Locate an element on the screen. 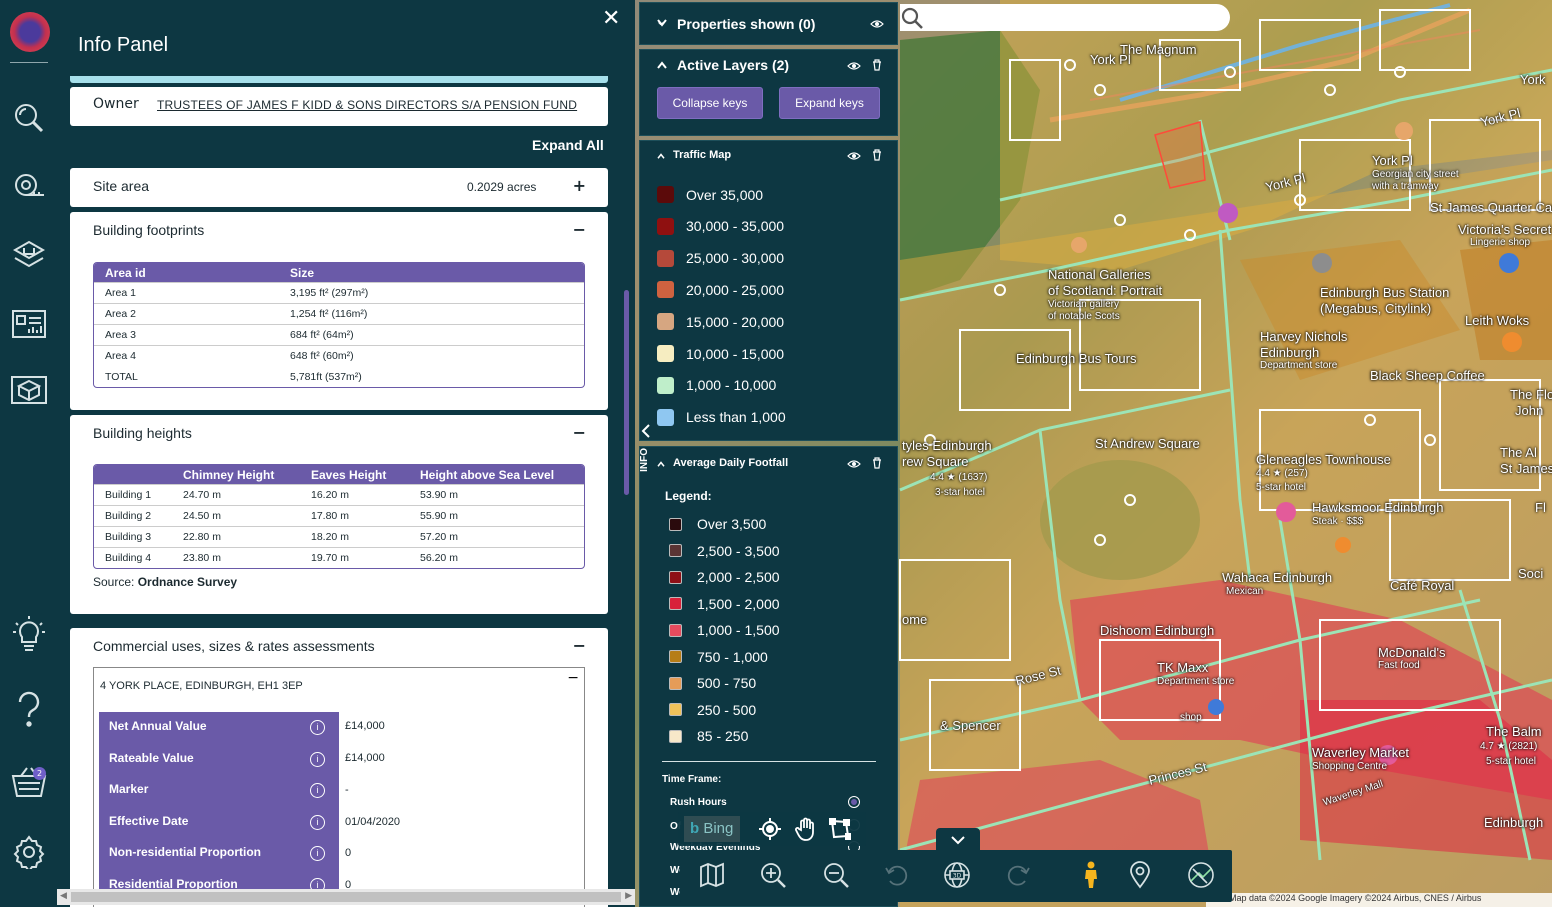 Image resolution: width=1552 pixels, height=907 pixels. sidebar-search-icon is located at coordinates (29, 118).